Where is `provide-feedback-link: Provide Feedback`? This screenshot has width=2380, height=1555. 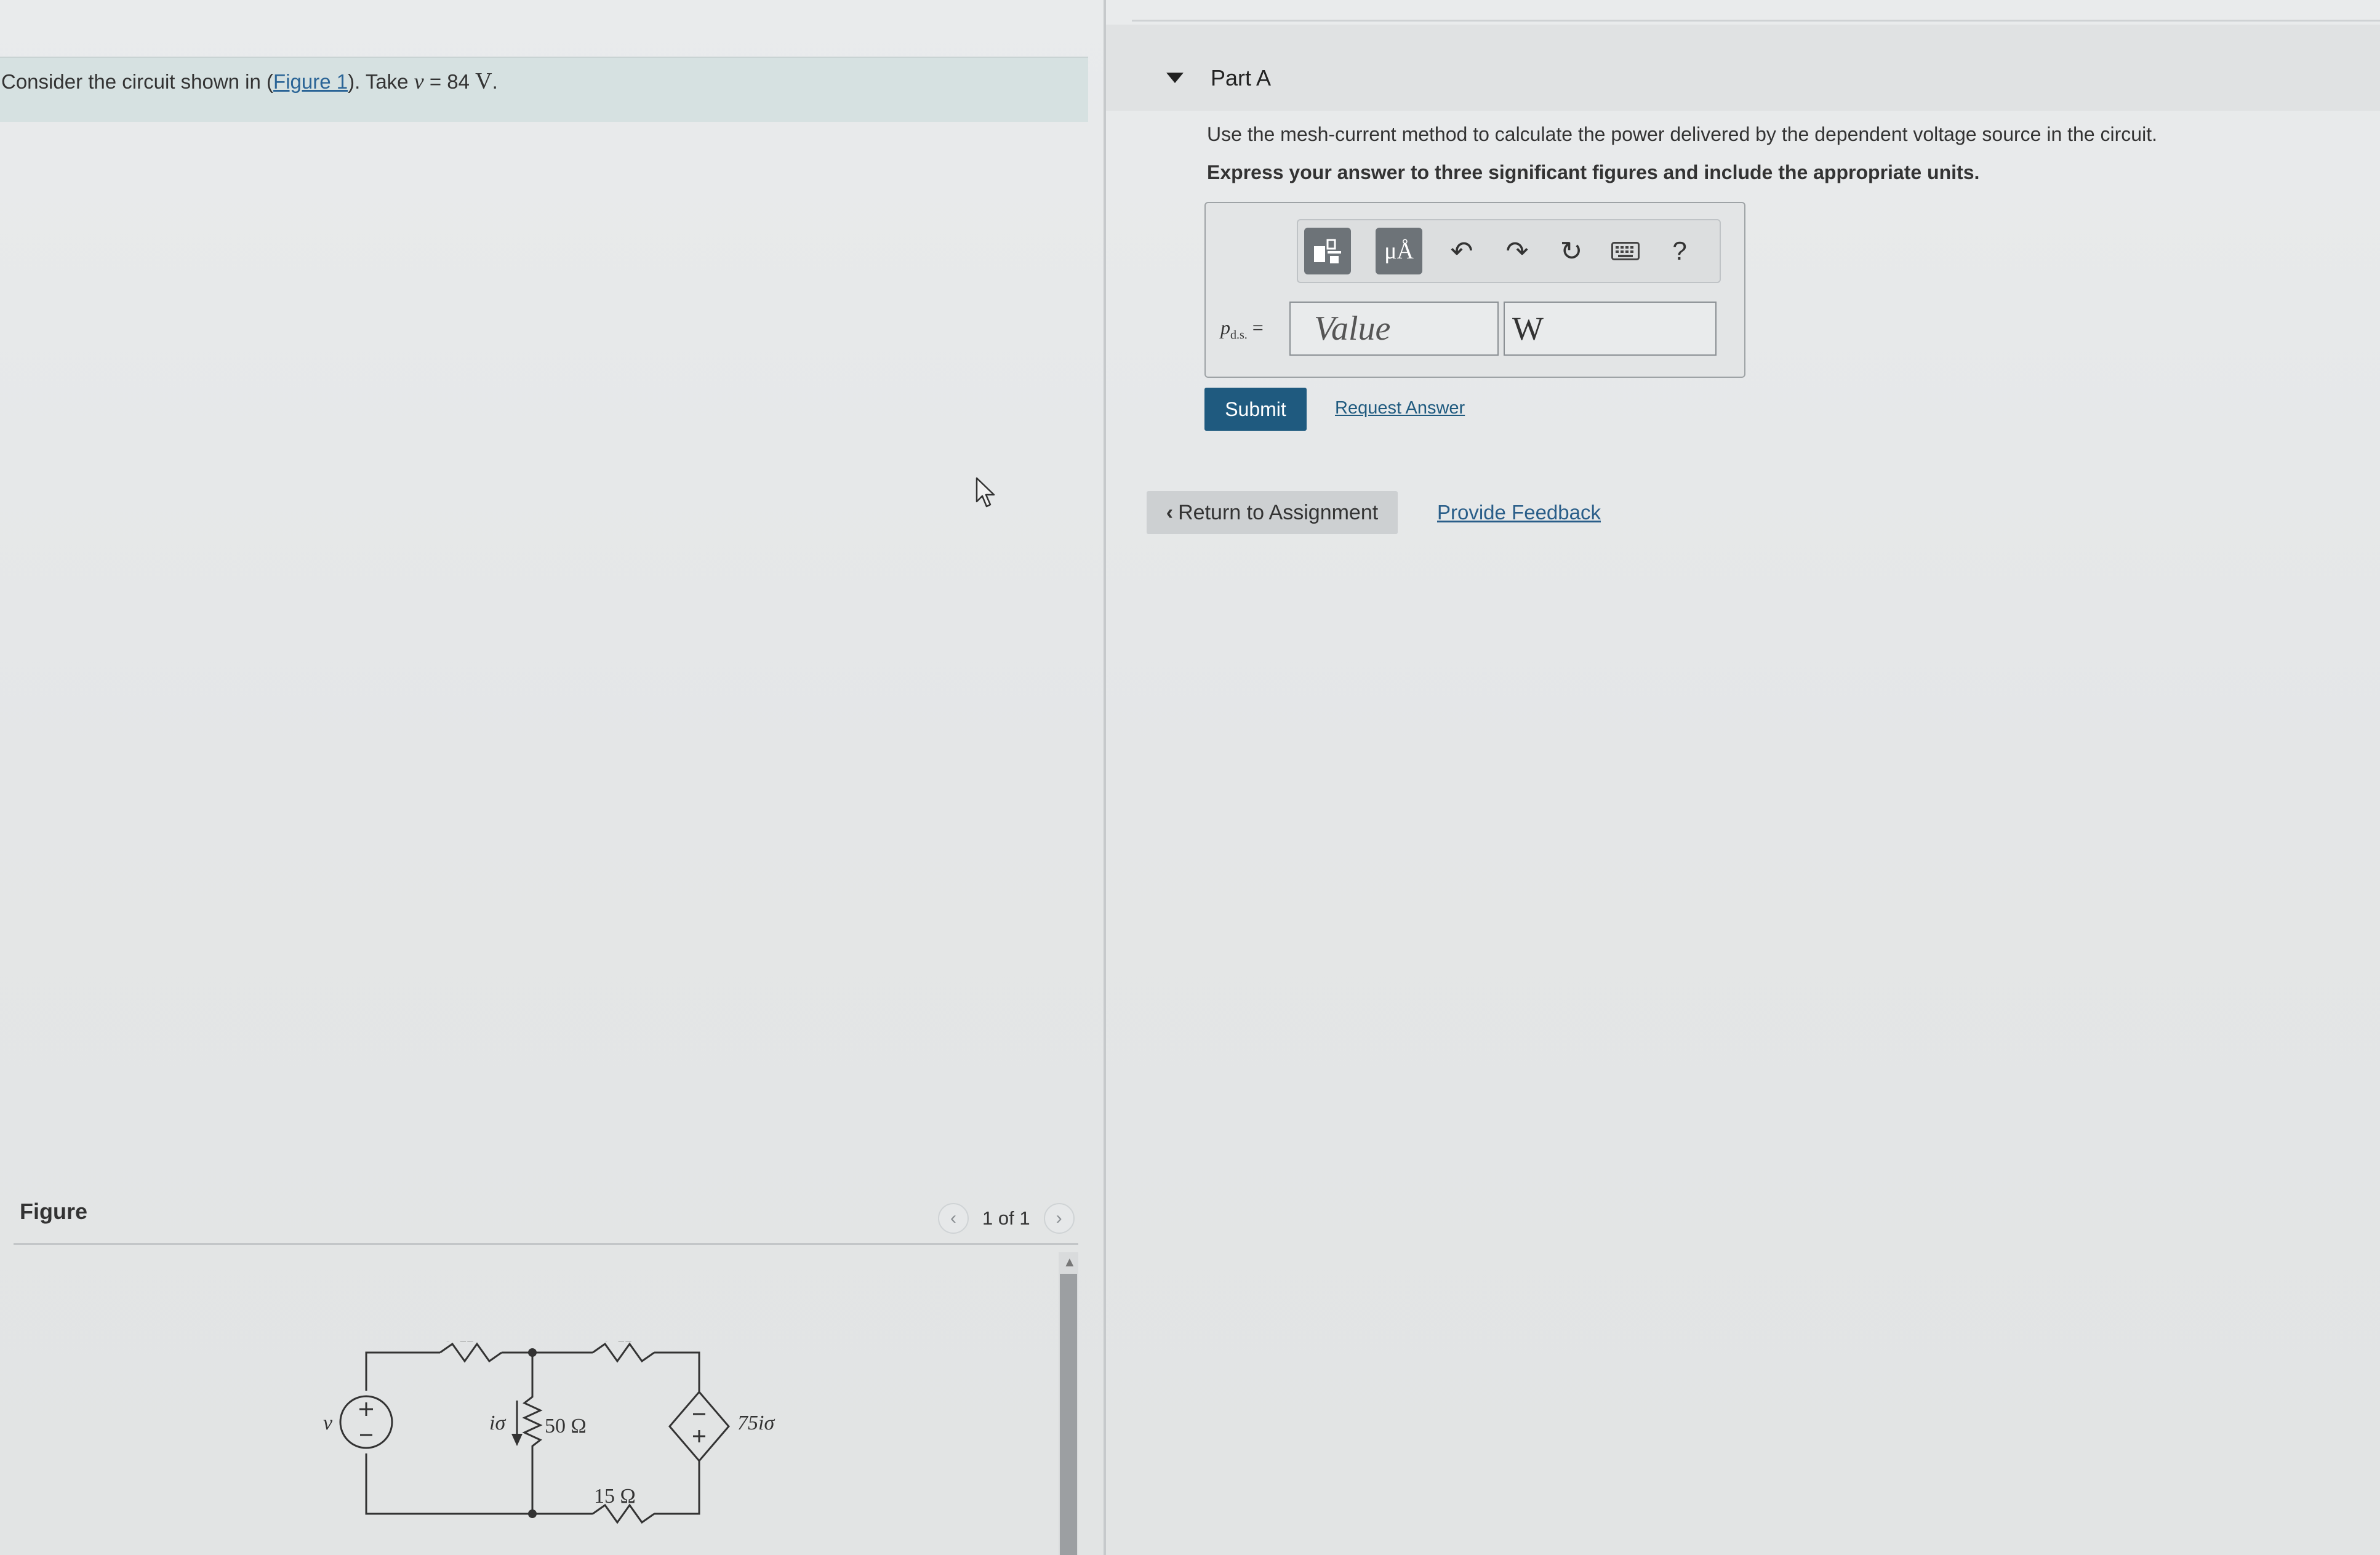 provide-feedback-link: Provide Feedback is located at coordinates (1519, 512).